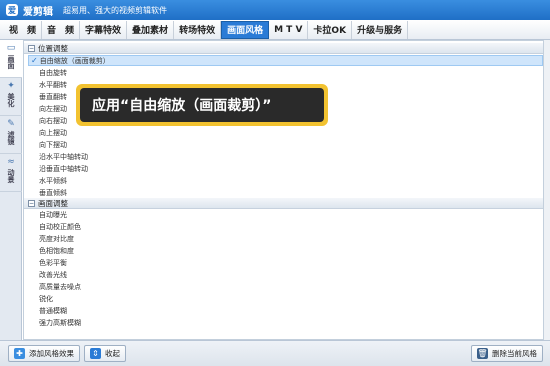 The height and width of the screenshot is (366, 550). I want to click on list-item: 自由旋转, so click(53, 73).